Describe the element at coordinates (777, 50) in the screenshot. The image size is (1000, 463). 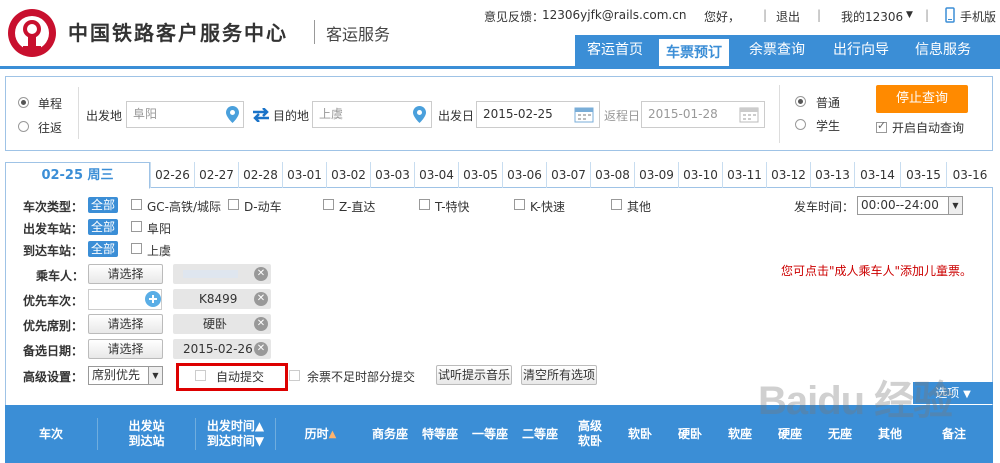
I see `nav-item-ticket-query: 余票查询` at that location.